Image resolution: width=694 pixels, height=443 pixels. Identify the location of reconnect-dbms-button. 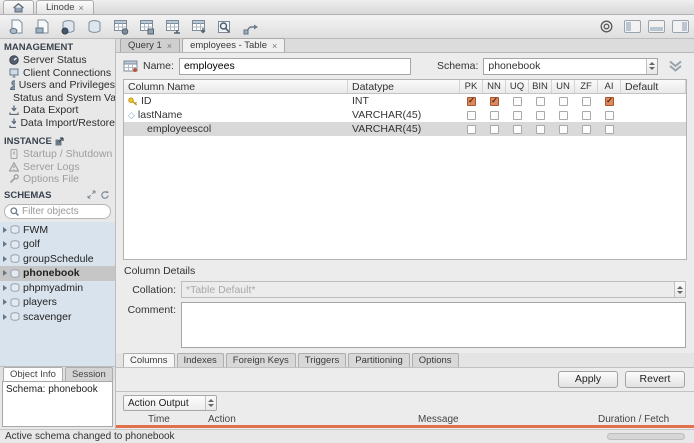
(250, 27).